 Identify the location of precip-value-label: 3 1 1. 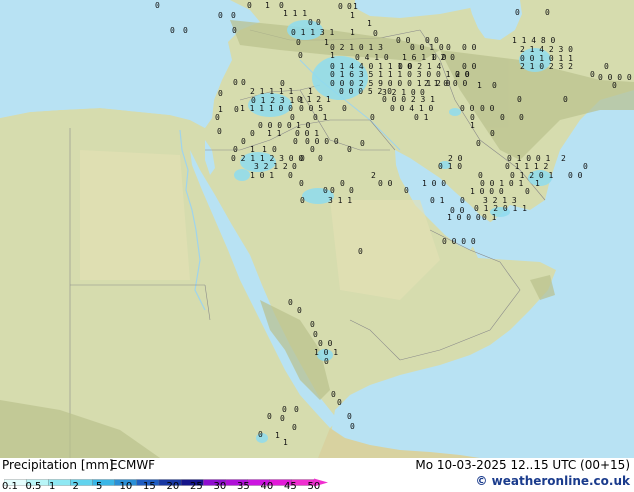
(340, 200).